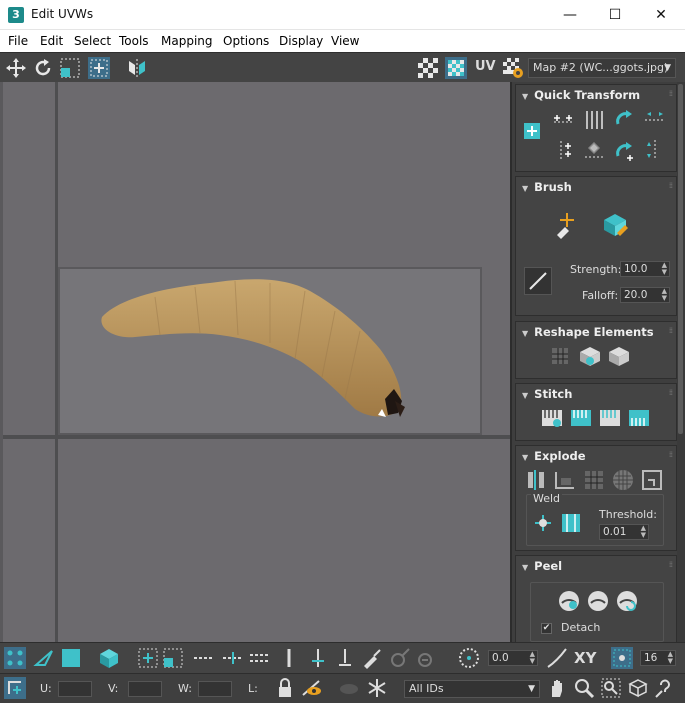 The width and height of the screenshot is (685, 703). What do you see at coordinates (661, 15) in the screenshot?
I see `close-button: ✕` at bounding box center [661, 15].